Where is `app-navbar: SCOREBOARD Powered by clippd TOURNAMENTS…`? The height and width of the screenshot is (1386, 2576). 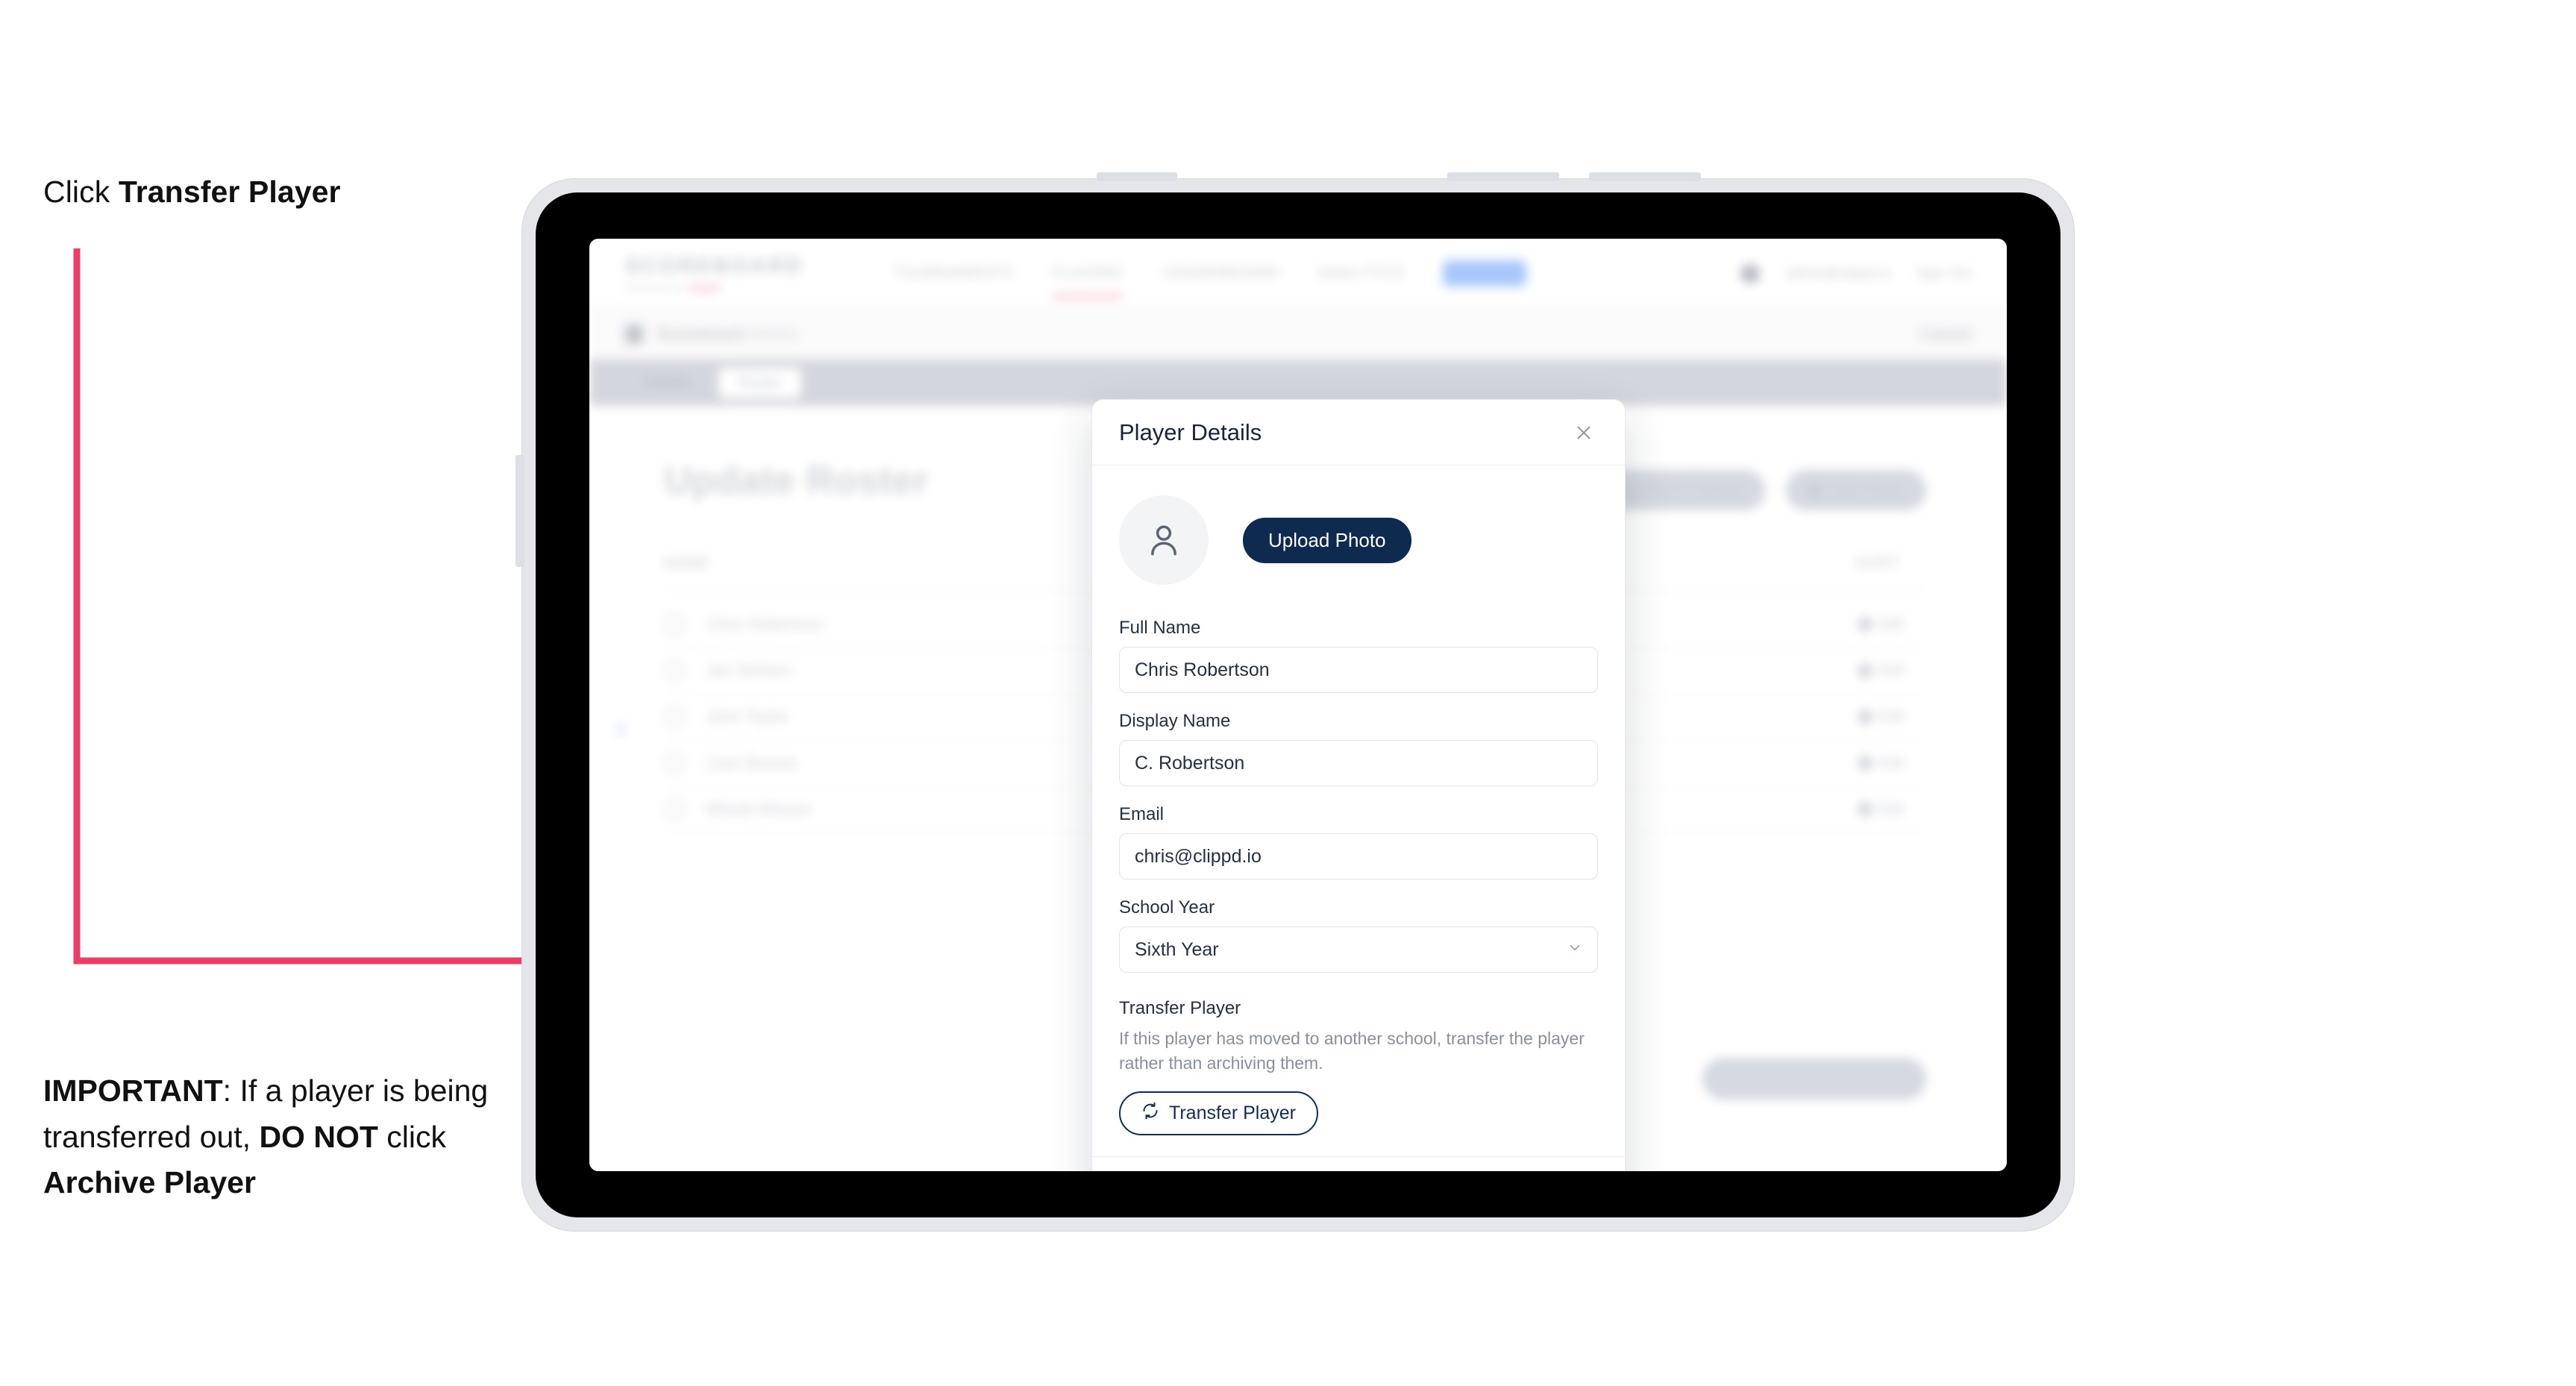 app-navbar: SCOREBOARD Powered by clippd TOURNAMENTS… is located at coordinates (1298, 274).